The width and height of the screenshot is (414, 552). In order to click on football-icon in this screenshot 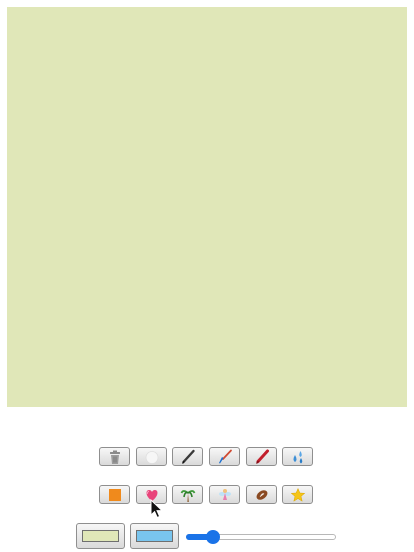, I will do `click(261, 494)`.